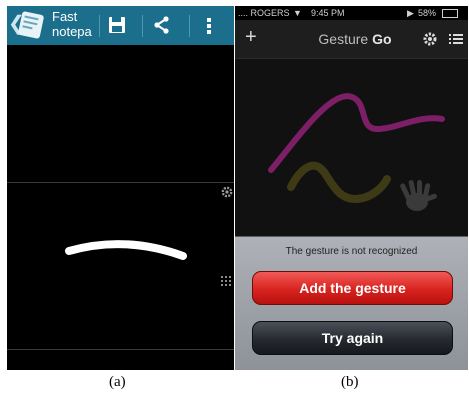 This screenshot has height=394, width=469. What do you see at coordinates (297, 13) in the screenshot?
I see `wifi-icon: ▼` at bounding box center [297, 13].